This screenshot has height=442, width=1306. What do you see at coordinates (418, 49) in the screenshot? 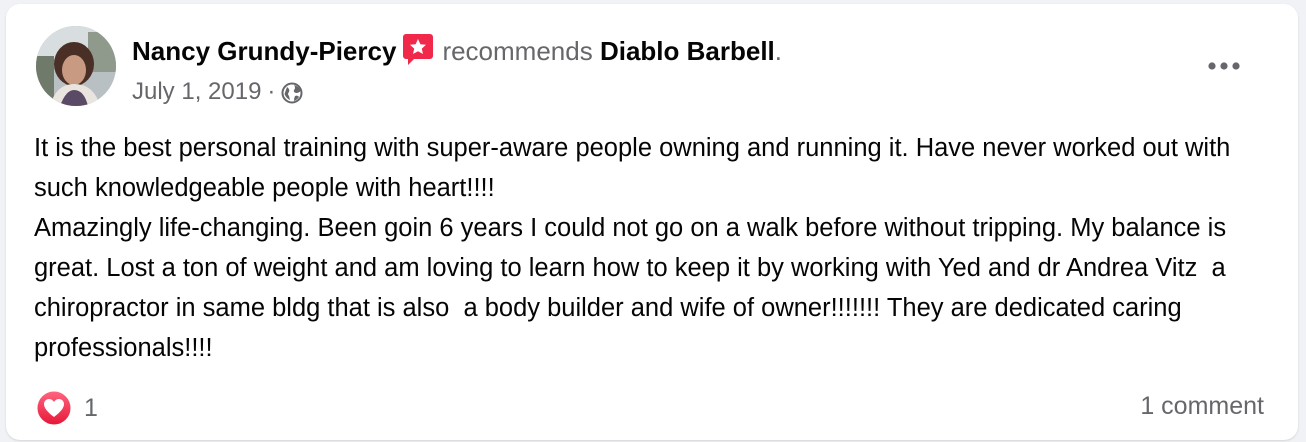
I see `recommendation-star-icon` at bounding box center [418, 49].